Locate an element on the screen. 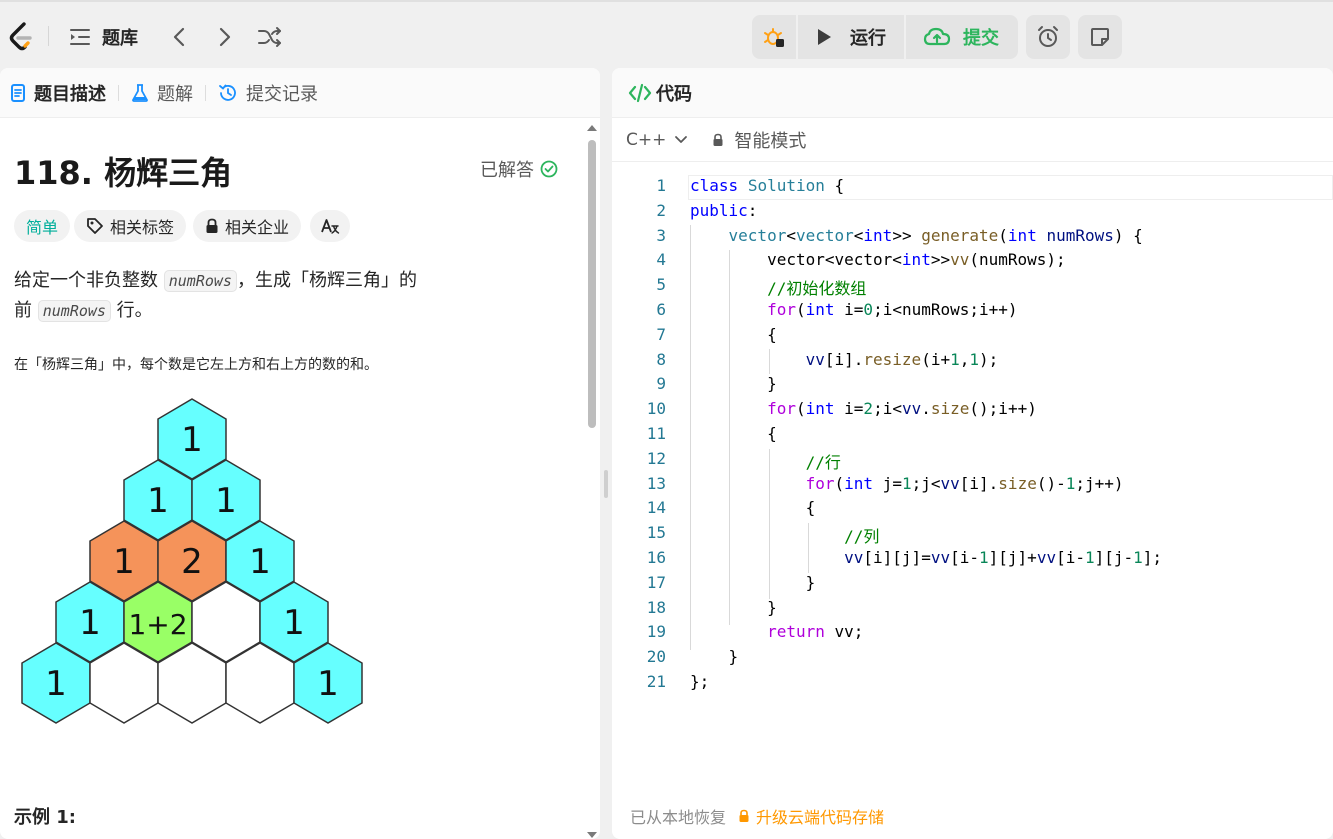 This screenshot has height=839, width=1333. submit-button: 提交 is located at coordinates (961, 37).